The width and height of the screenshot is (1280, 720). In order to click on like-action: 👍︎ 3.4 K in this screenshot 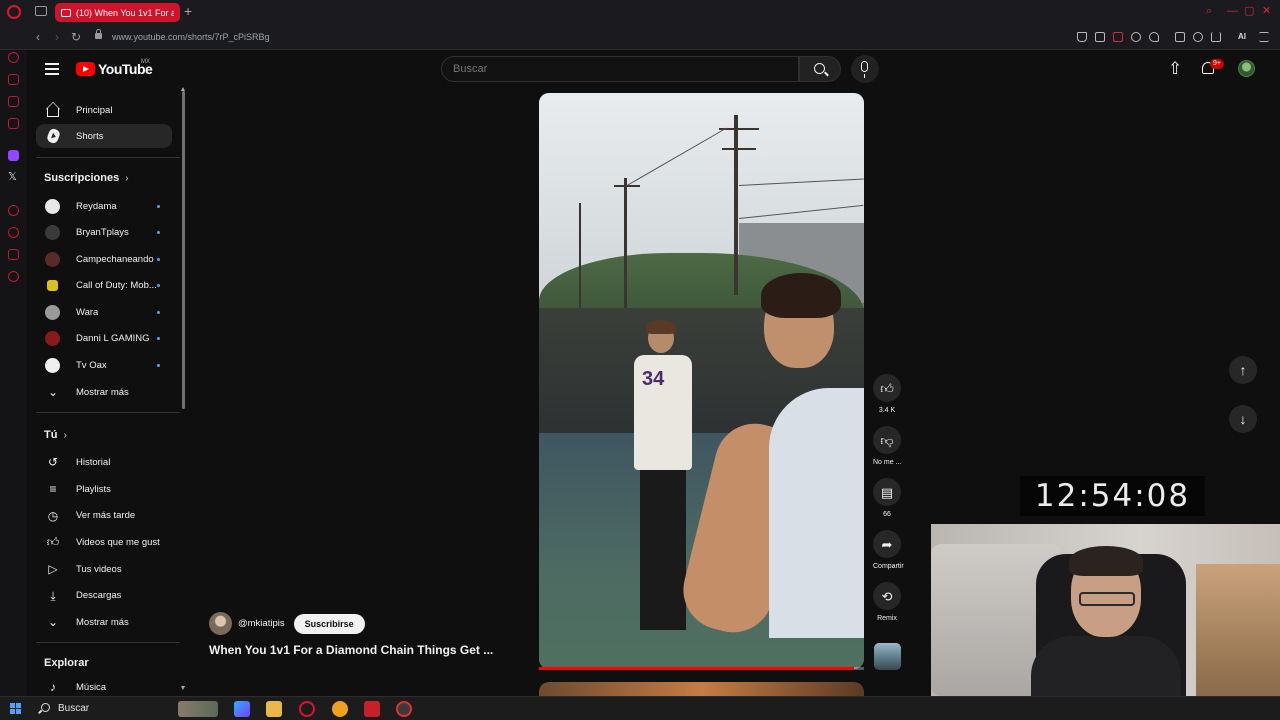, I will do `click(887, 394)`.